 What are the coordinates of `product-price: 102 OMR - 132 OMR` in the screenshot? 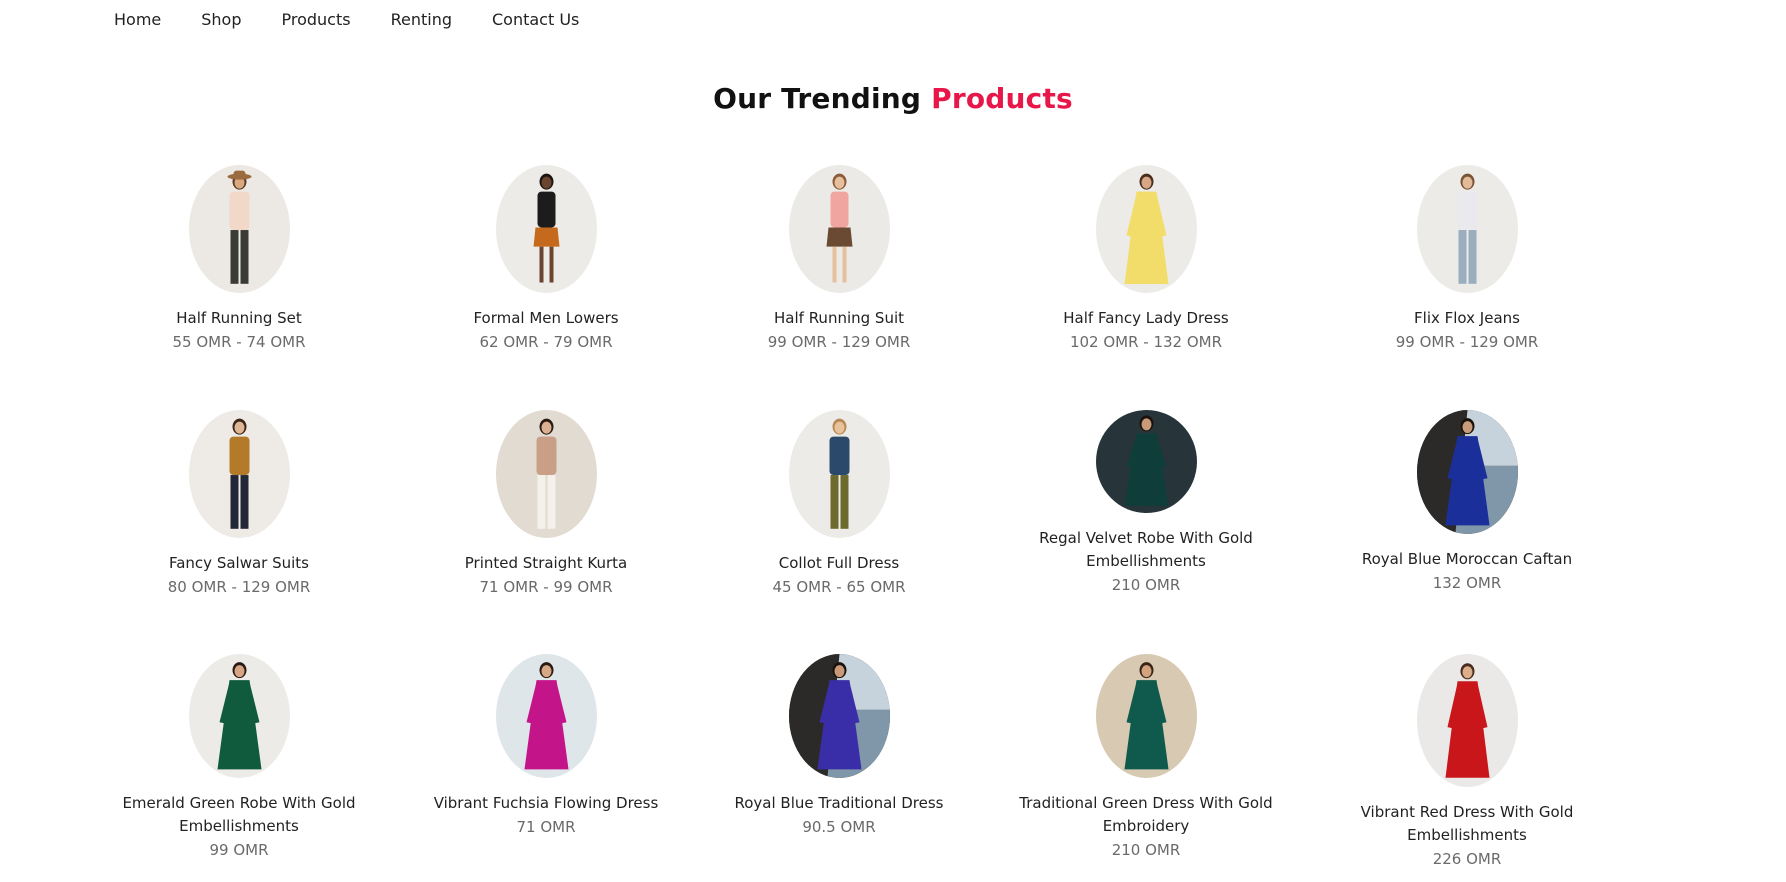 It's located at (1146, 342).